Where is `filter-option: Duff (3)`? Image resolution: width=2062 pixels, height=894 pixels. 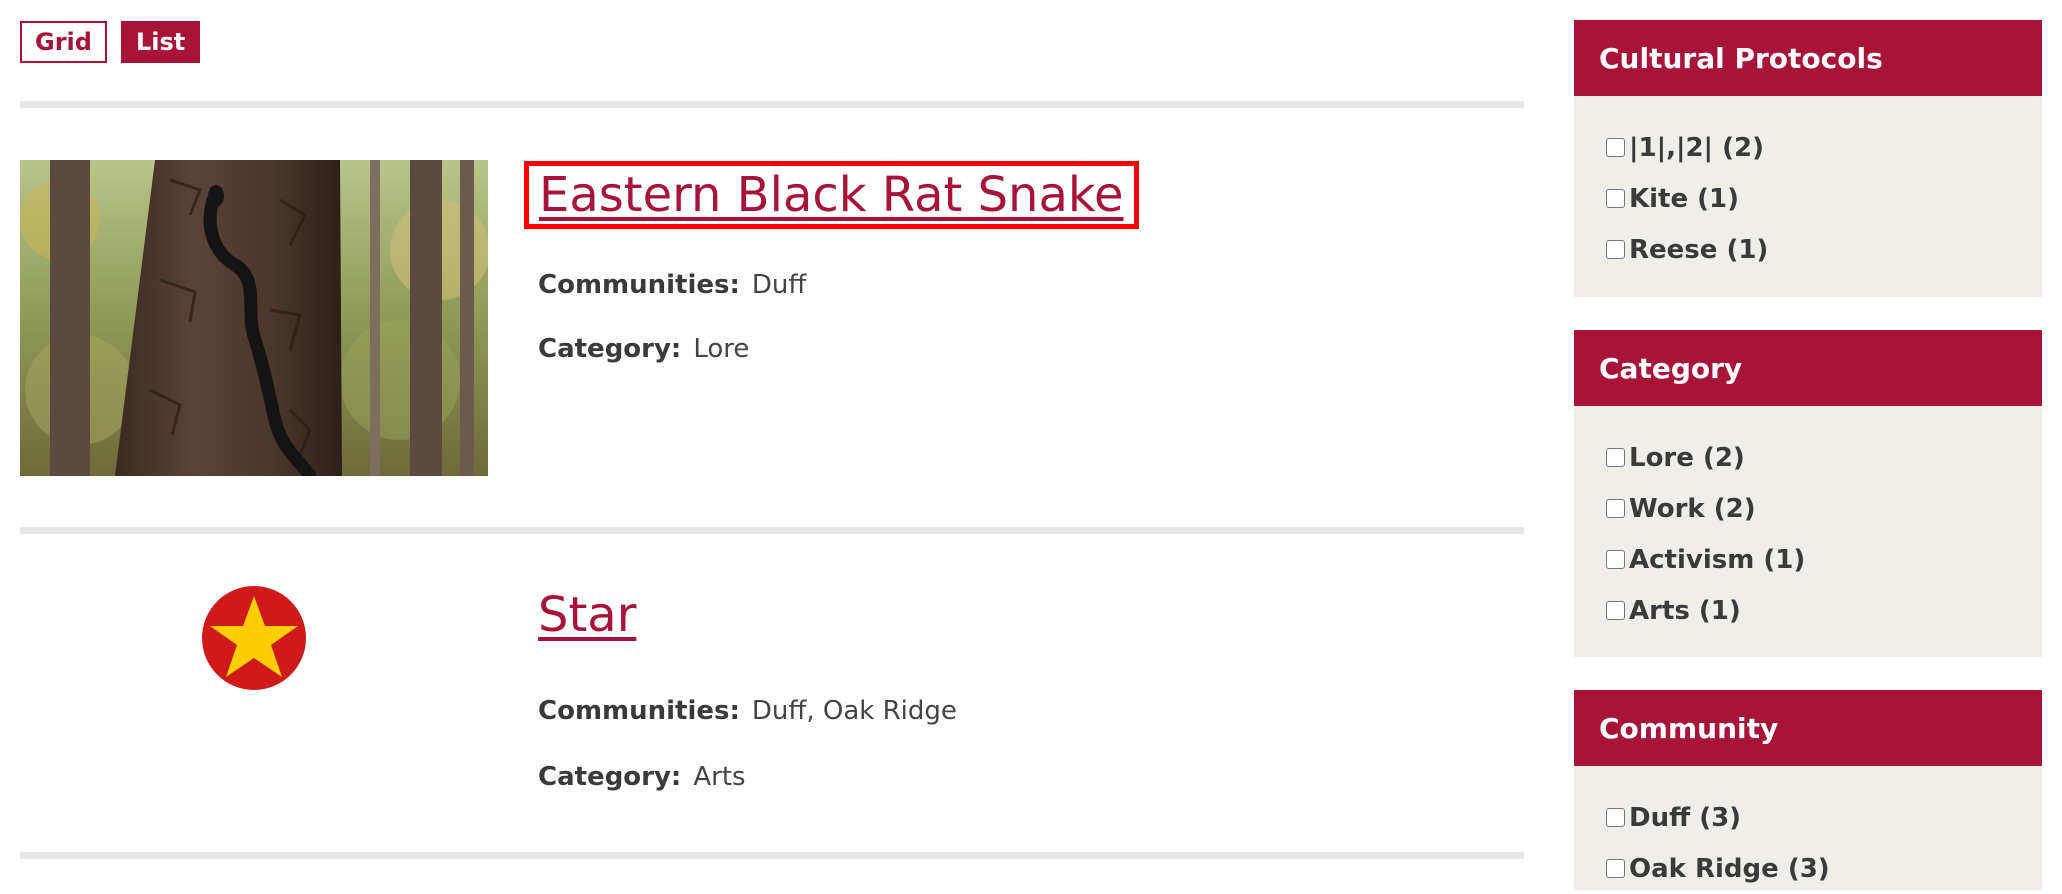
filter-option: Duff (3) is located at coordinates (1824, 817).